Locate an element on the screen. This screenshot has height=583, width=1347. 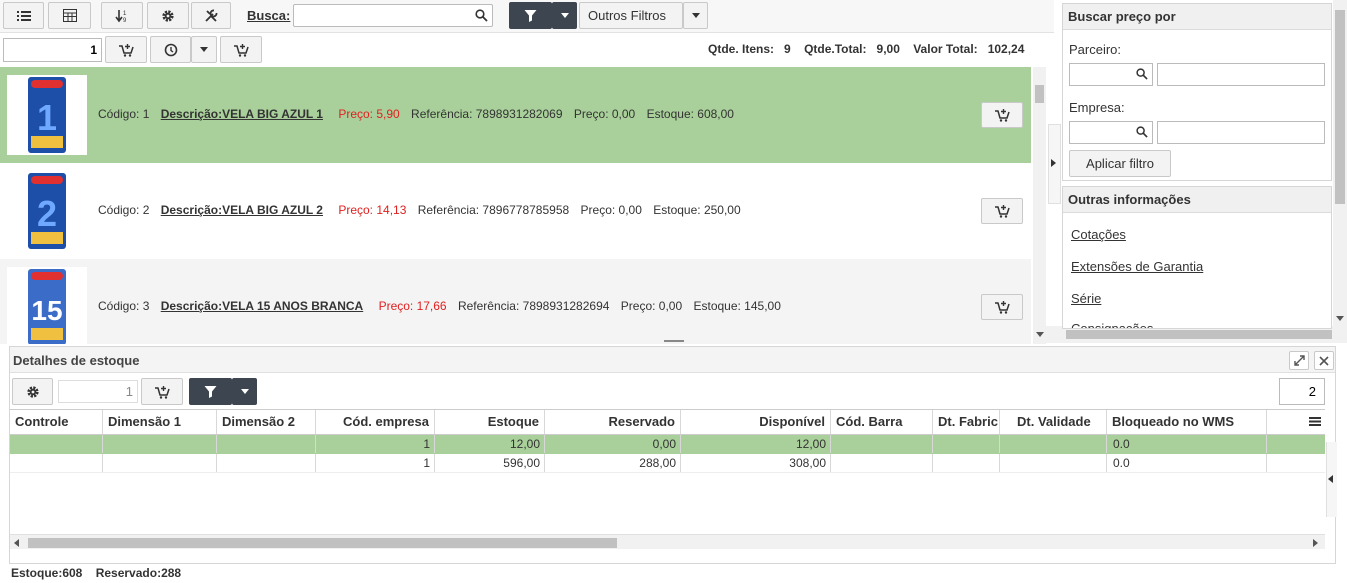
list-view-button is located at coordinates (23, 15).